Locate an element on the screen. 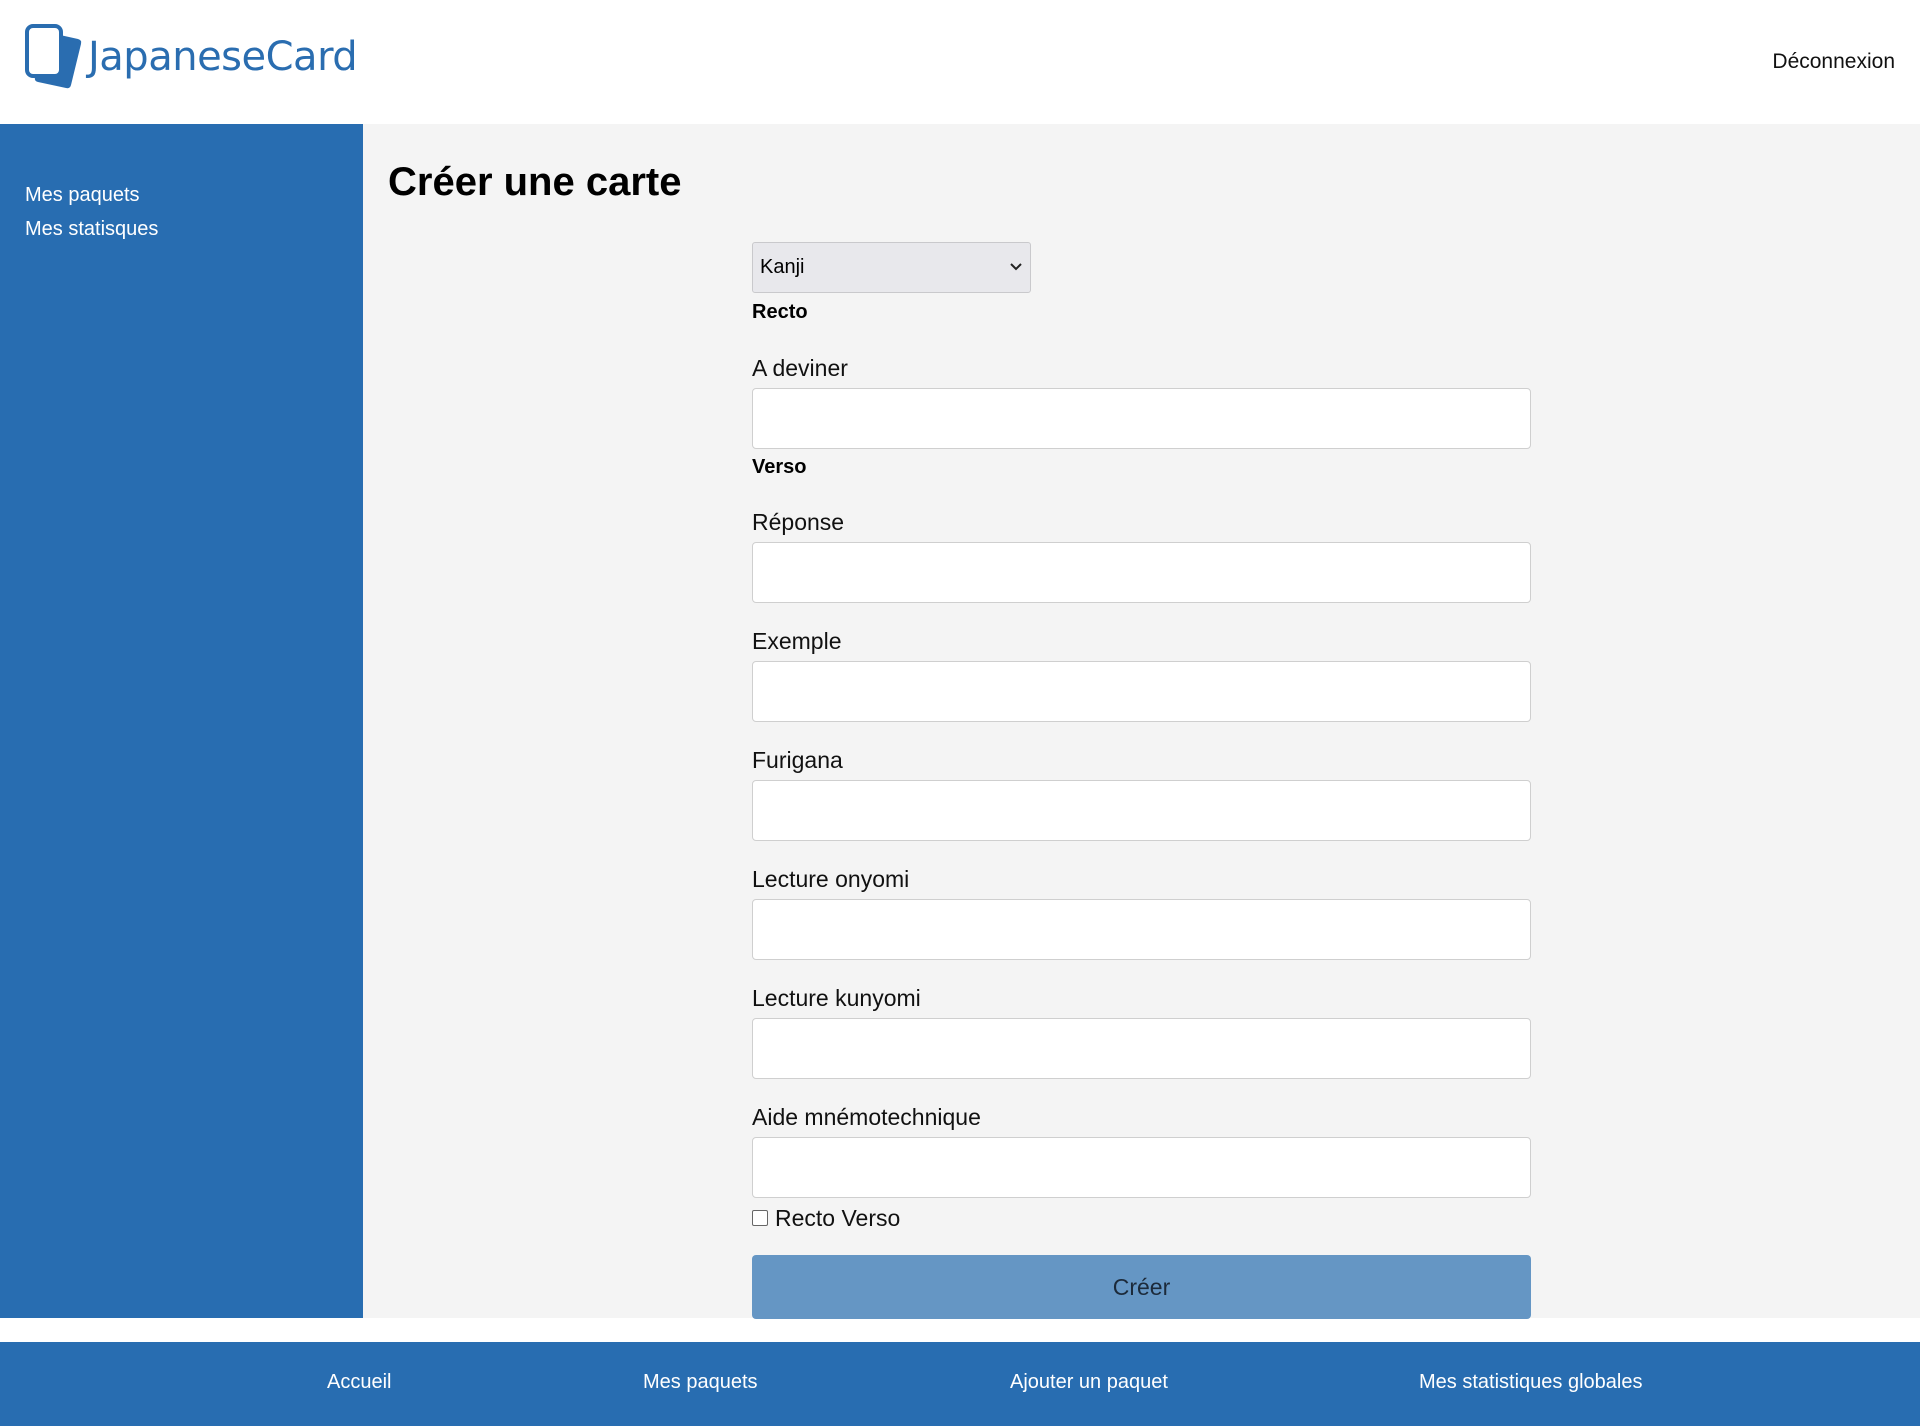 The width and height of the screenshot is (1920, 1426). footer-link-accueil: Accueil is located at coordinates (359, 1382).